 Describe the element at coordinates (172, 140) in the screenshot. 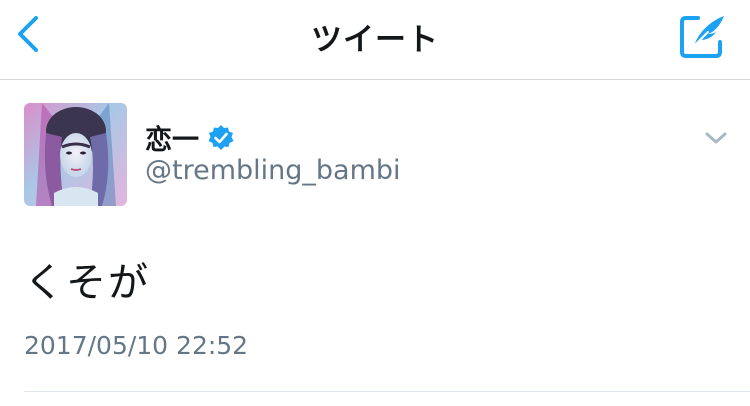

I see `author-display-name: 恋一` at that location.